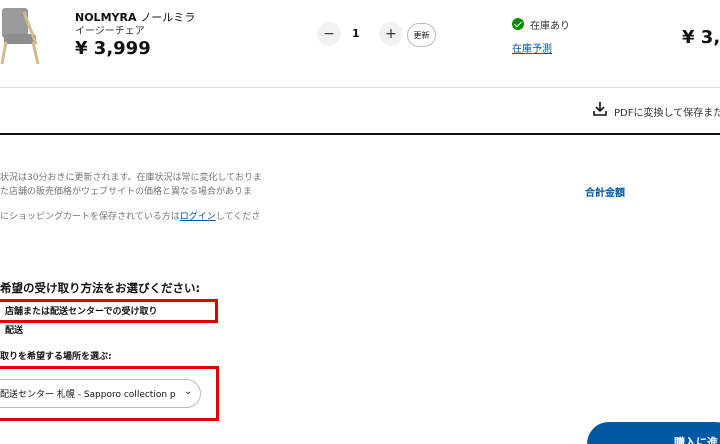 The height and width of the screenshot is (444, 720). What do you see at coordinates (550, 26) in the screenshot?
I see `stock-status: 在庫あり` at bounding box center [550, 26].